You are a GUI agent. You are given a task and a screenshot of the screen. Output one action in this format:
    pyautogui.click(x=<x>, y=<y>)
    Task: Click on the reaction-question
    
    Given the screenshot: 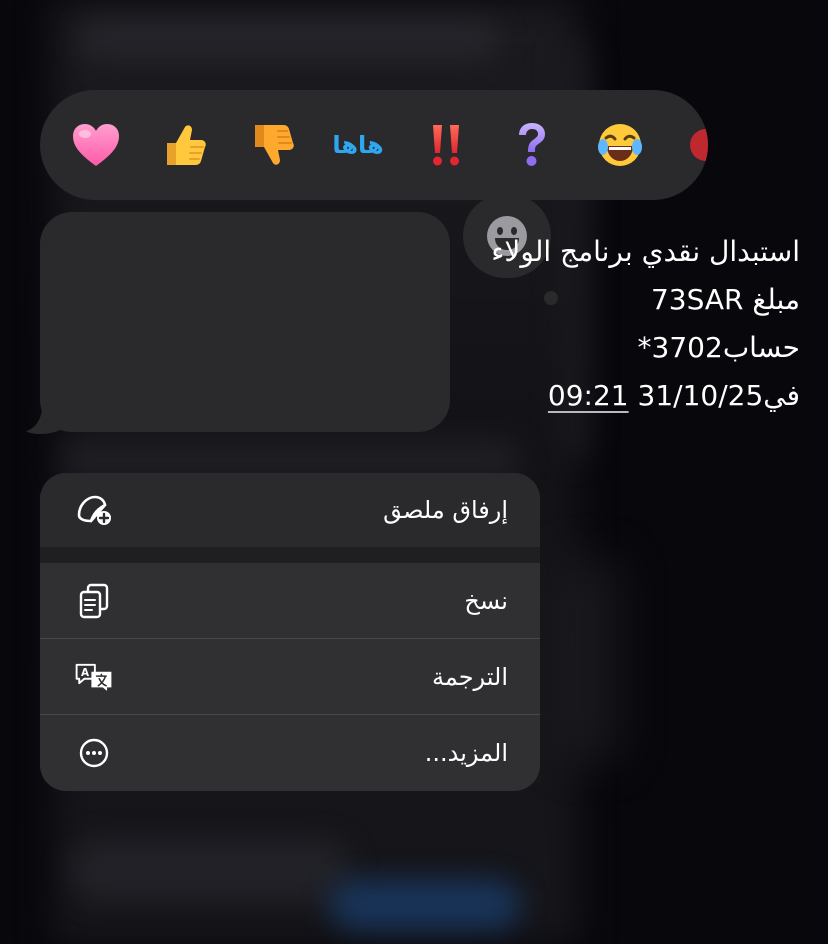 What is the action you would take?
    pyautogui.click(x=532, y=145)
    